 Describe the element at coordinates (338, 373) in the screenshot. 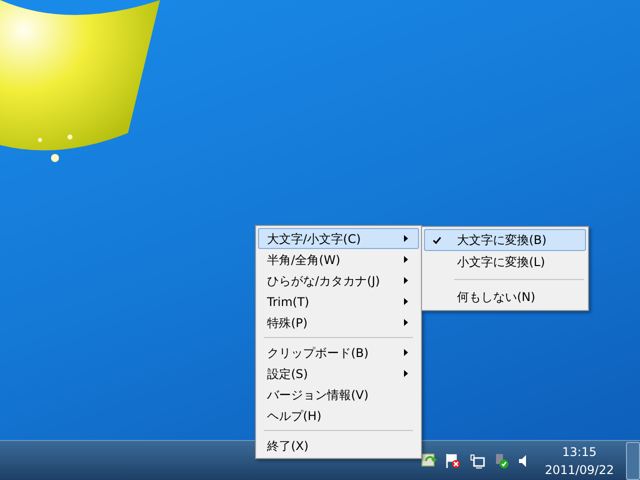

I see `menu-item: 設定(S)` at that location.